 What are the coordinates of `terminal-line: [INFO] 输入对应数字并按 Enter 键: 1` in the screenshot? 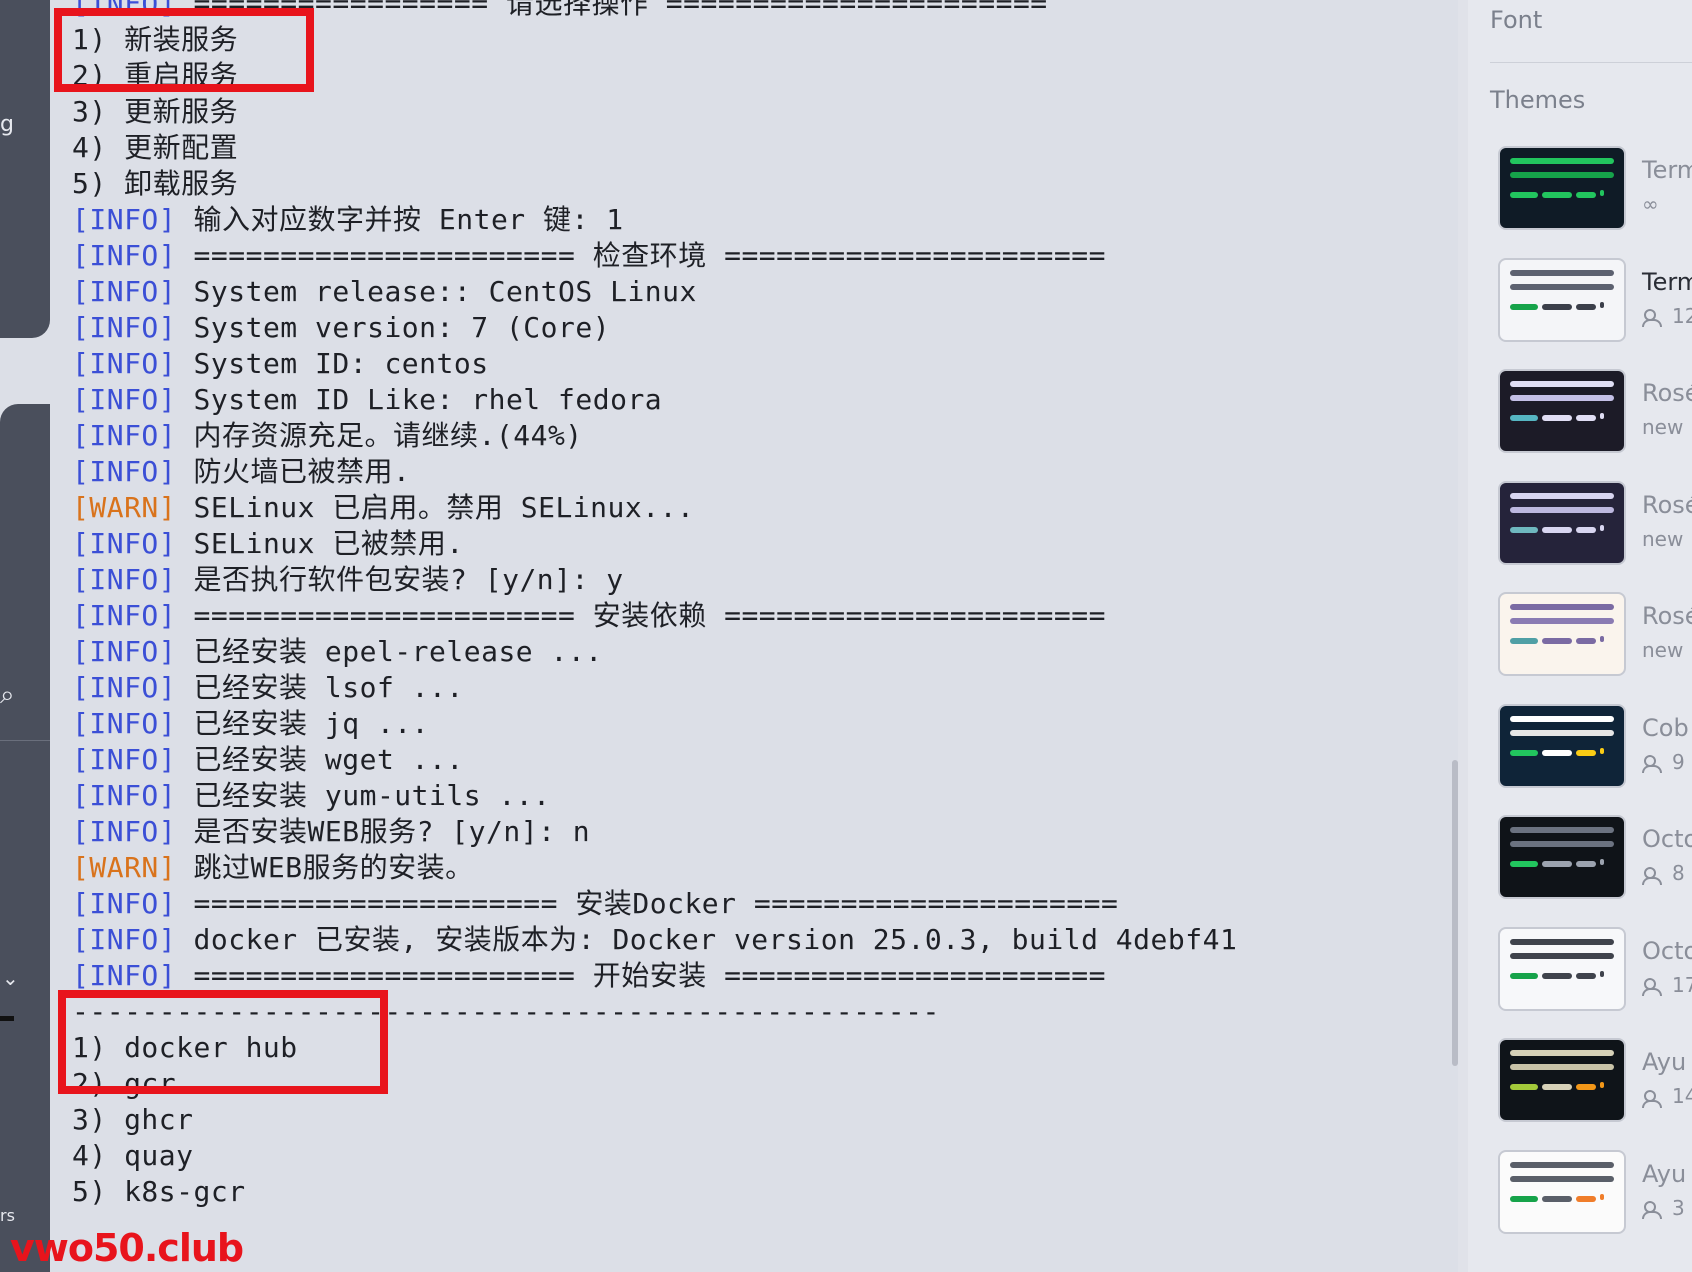 It's located at (348, 220).